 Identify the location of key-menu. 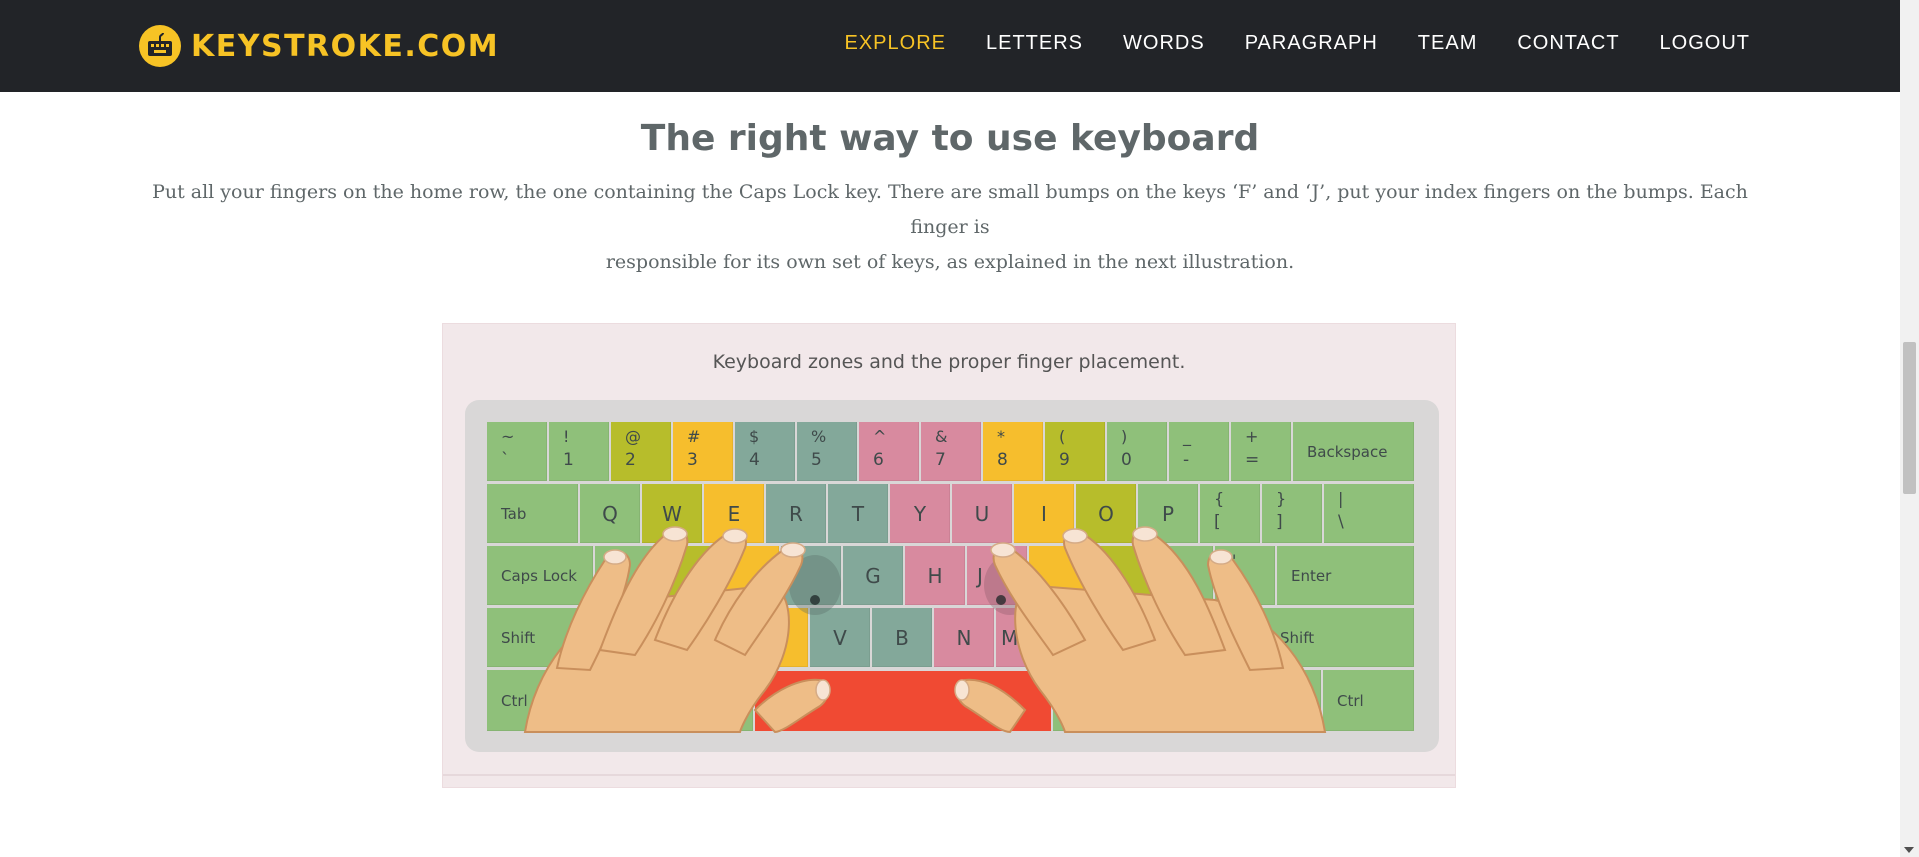
(1198, 700).